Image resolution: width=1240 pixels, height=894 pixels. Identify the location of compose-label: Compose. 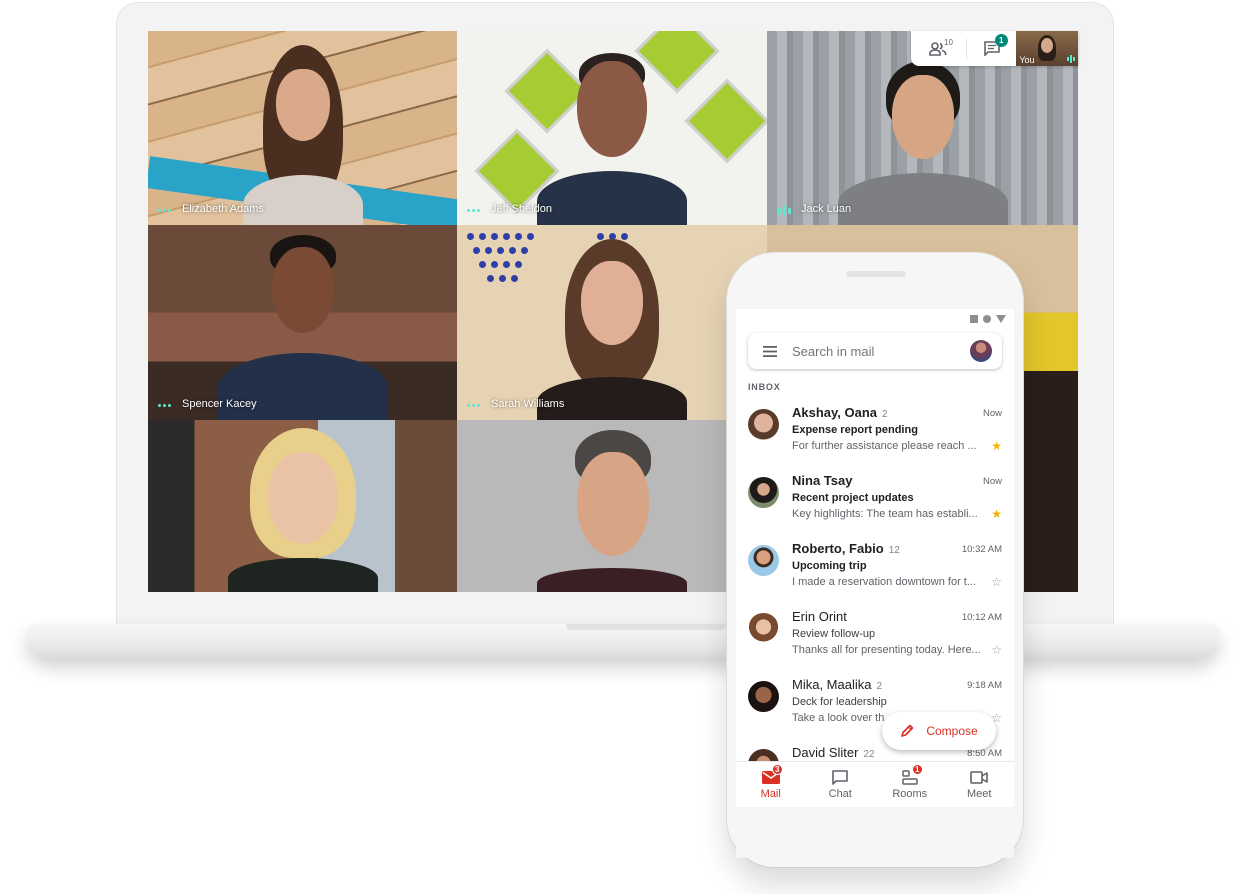
(952, 731).